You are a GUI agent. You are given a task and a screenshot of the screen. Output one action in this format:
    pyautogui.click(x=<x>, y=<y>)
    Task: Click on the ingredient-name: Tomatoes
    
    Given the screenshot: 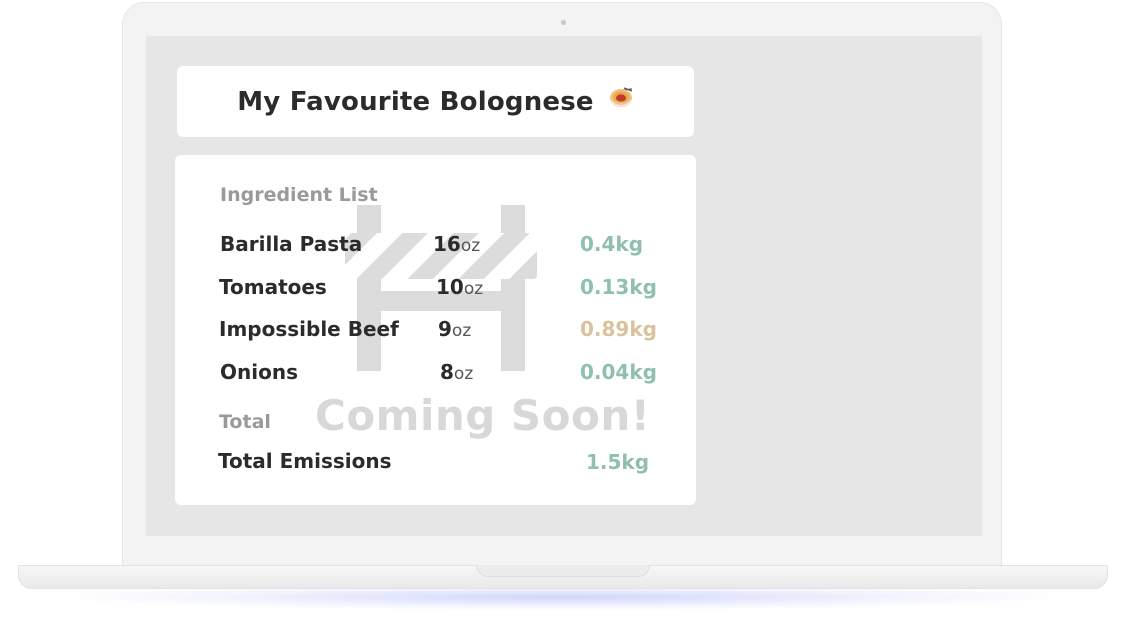 What is the action you would take?
    pyautogui.click(x=273, y=287)
    